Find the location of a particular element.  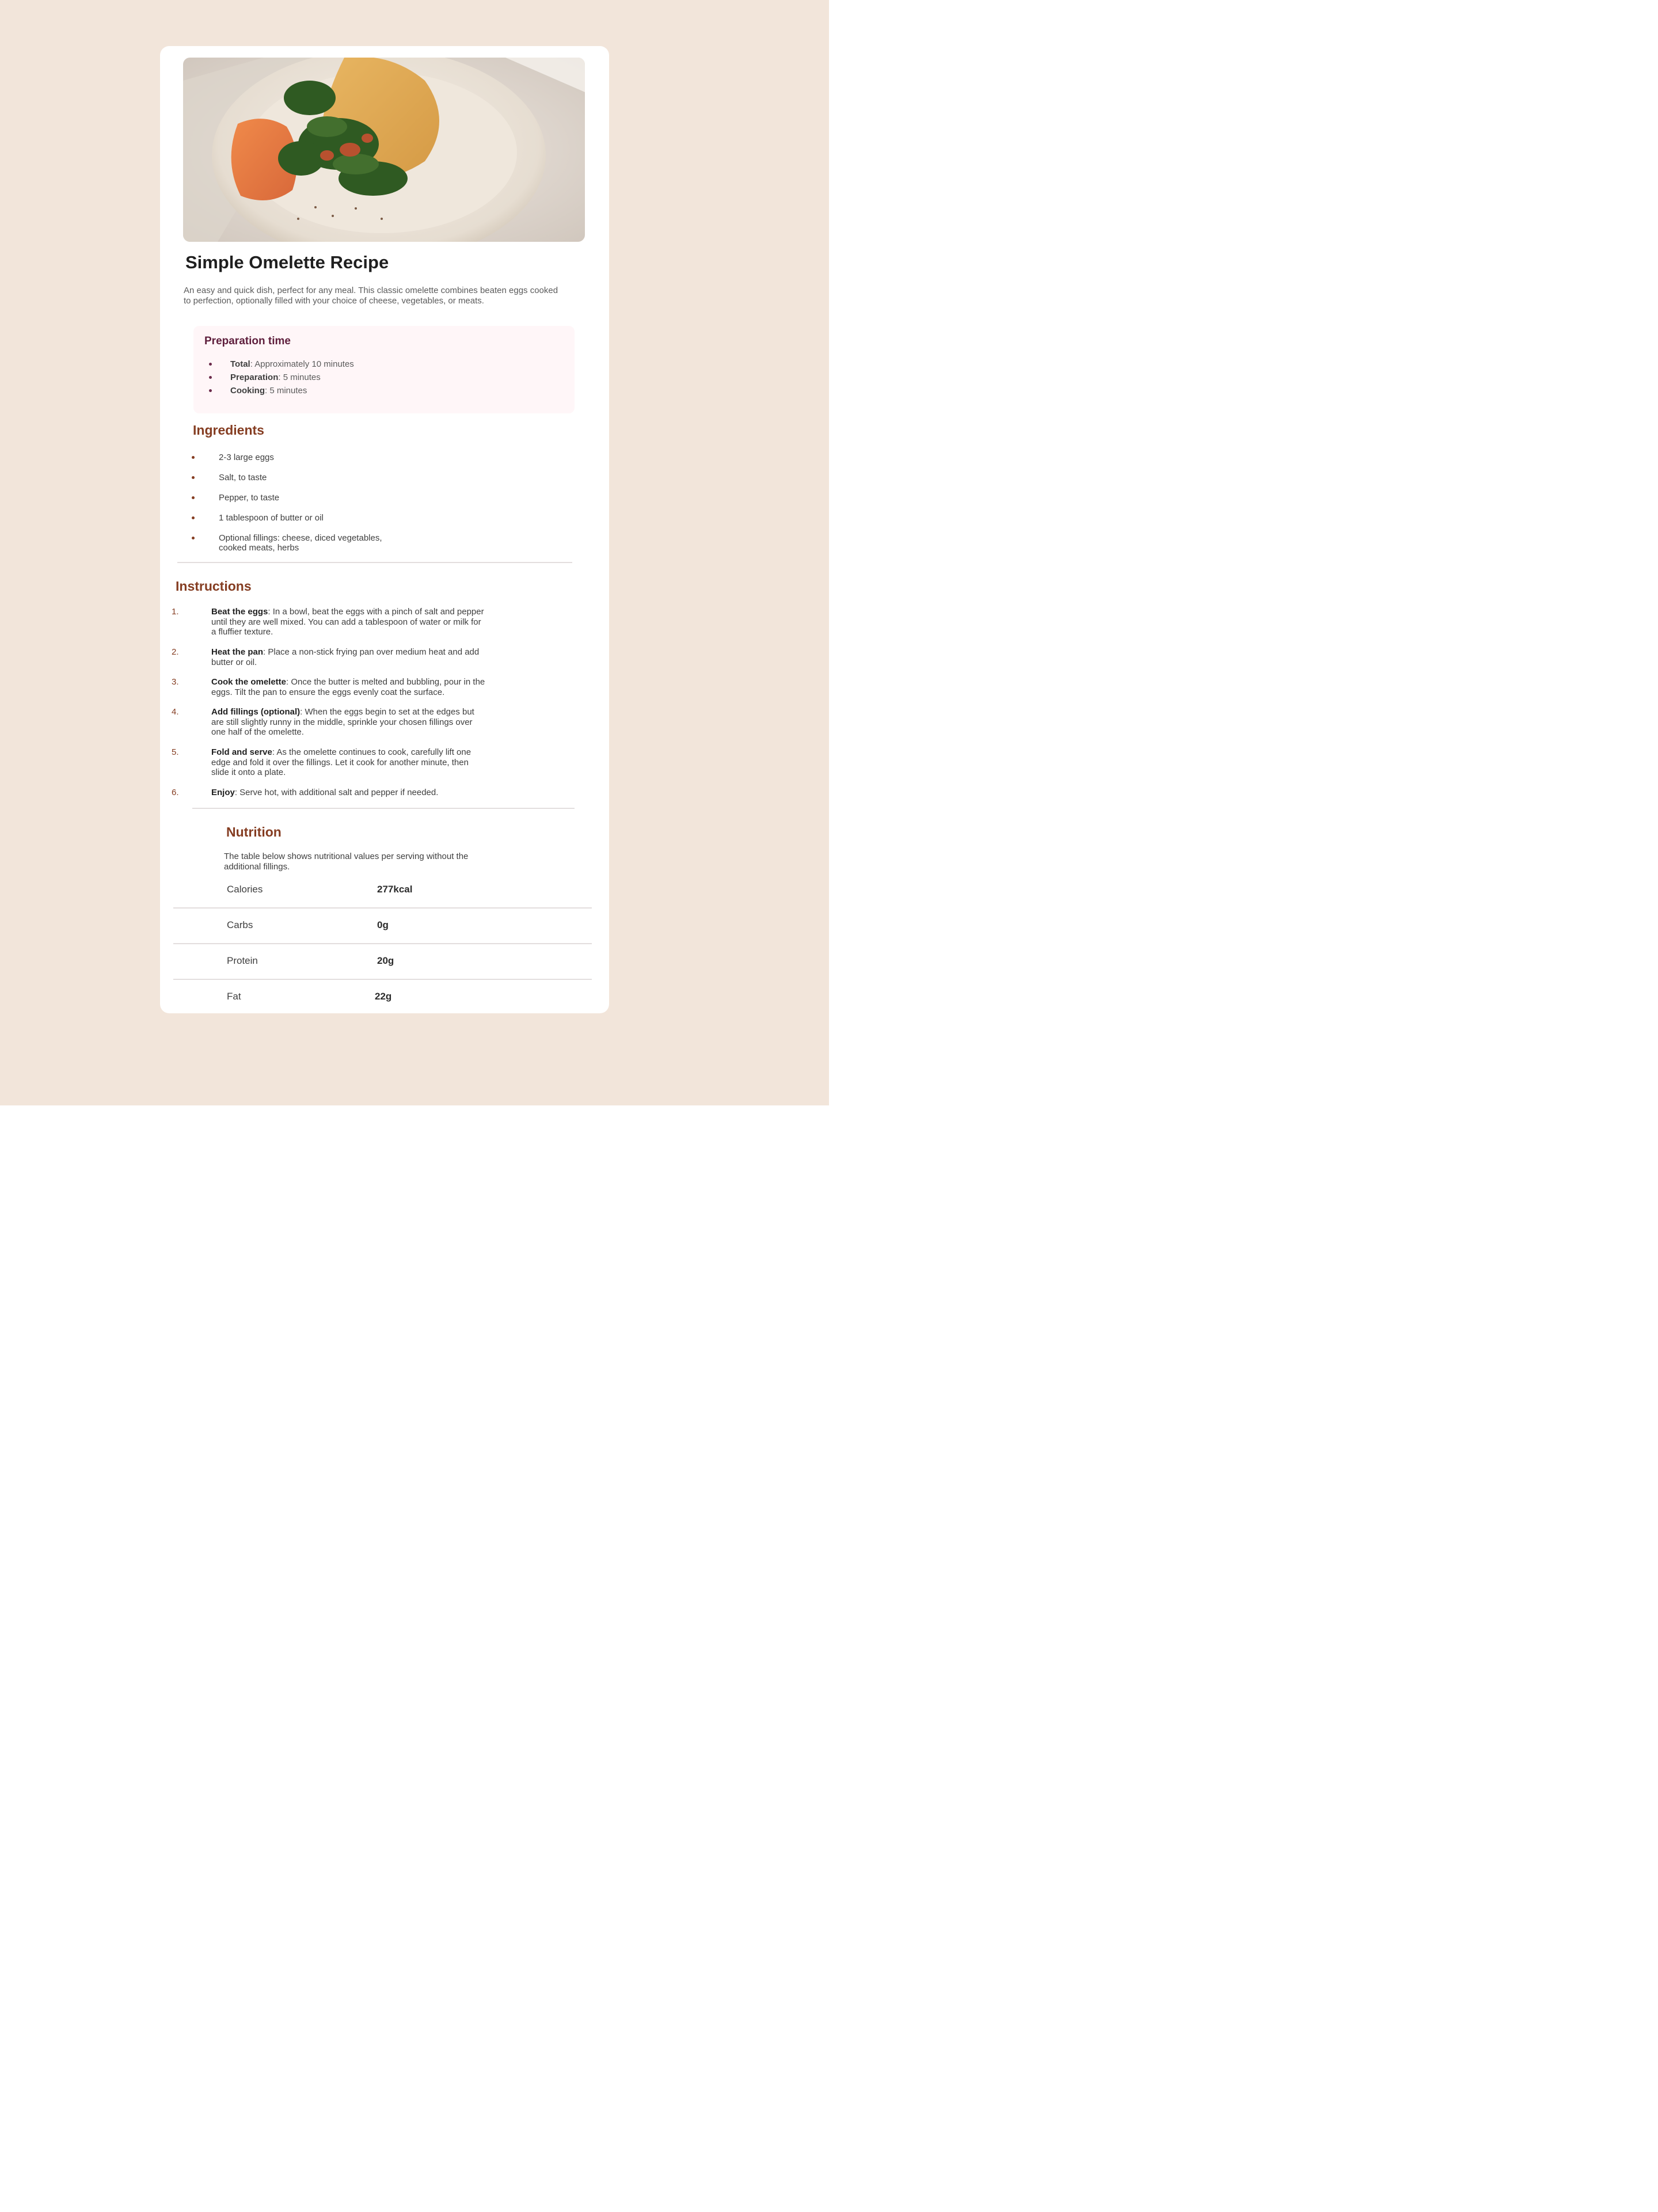

nutrient-value: 277kcal is located at coordinates (395, 890).